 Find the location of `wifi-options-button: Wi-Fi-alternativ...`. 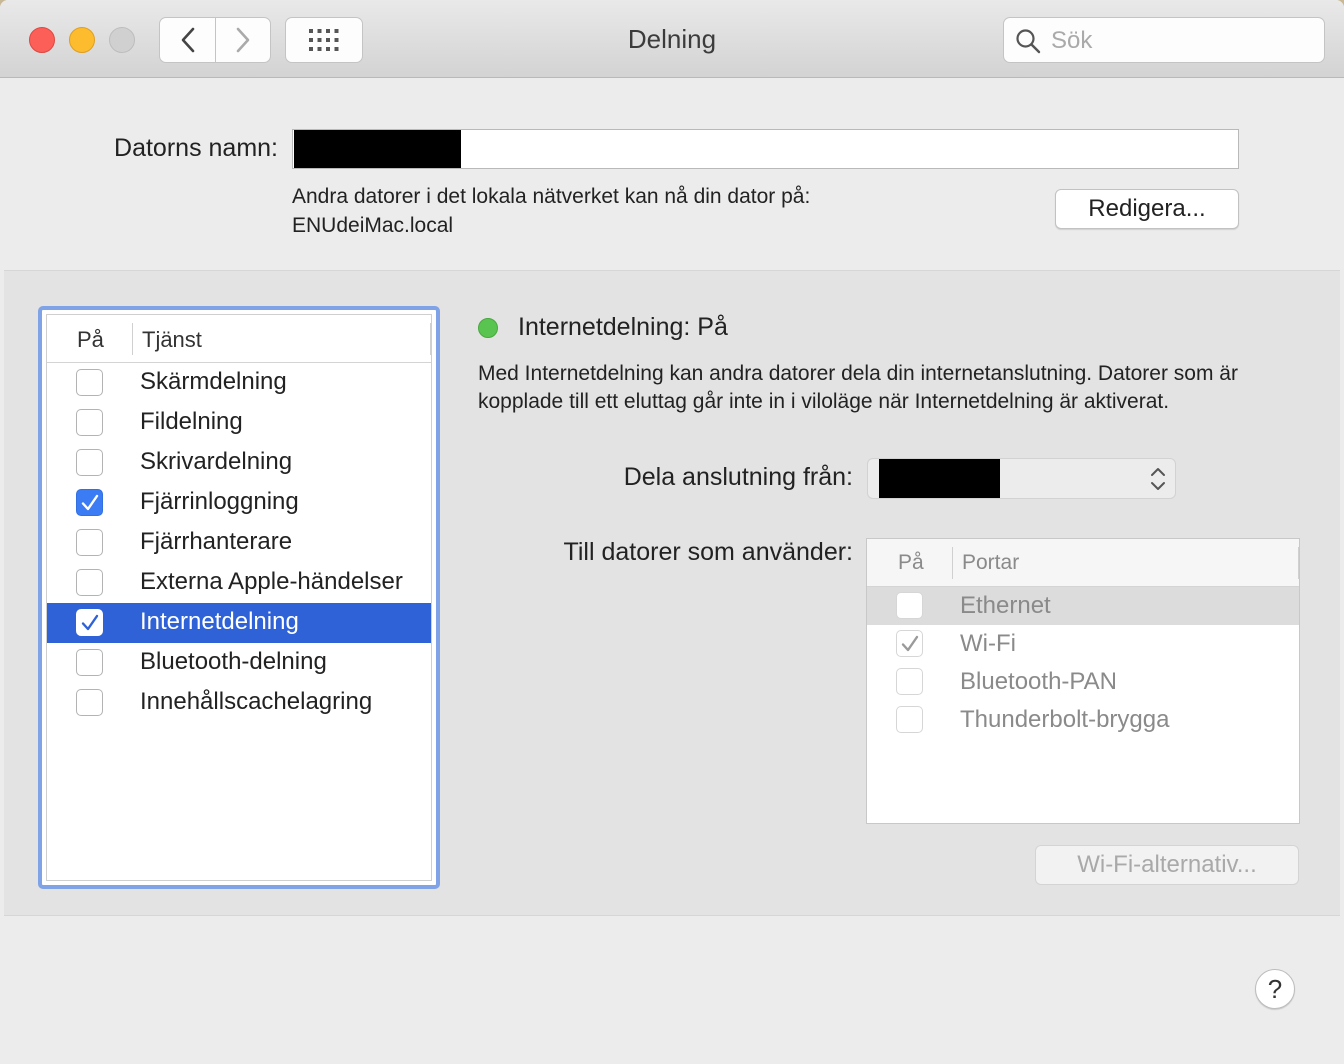

wifi-options-button: Wi-Fi-alternativ... is located at coordinates (1167, 865).